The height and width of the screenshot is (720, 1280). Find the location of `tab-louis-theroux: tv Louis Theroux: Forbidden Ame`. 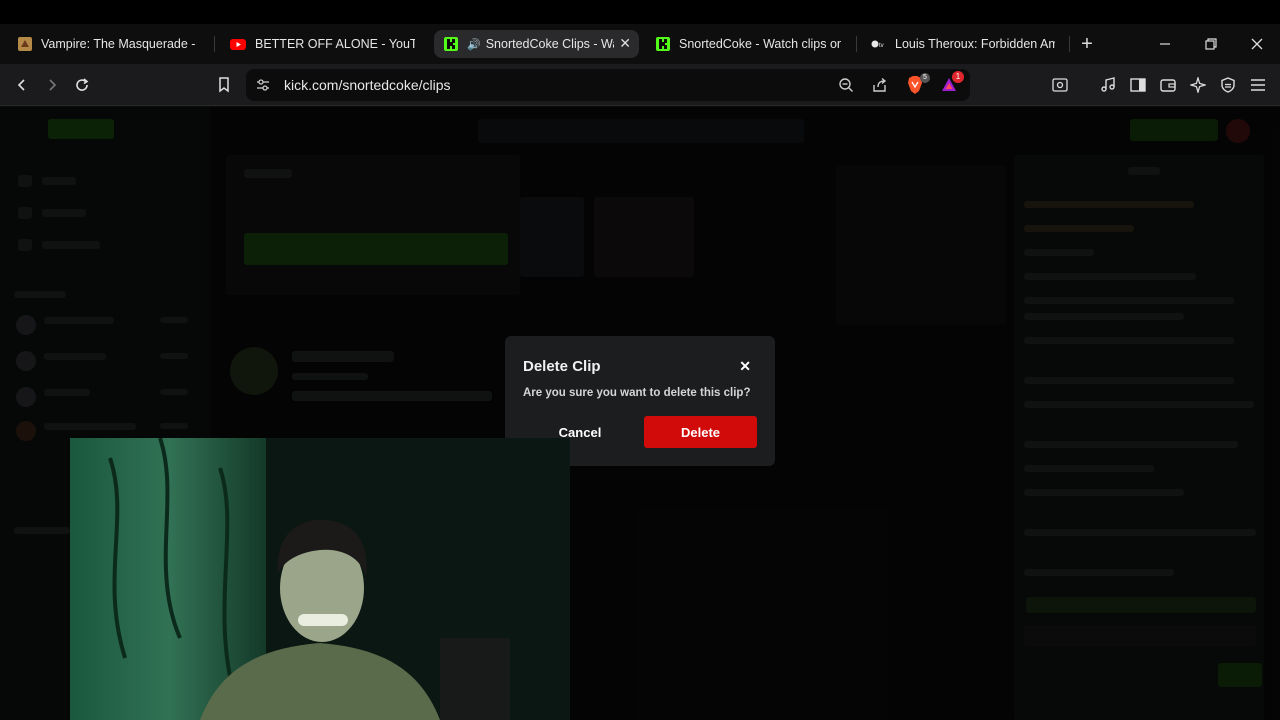

tab-louis-theroux: tv Louis Theroux: Forbidden Ame is located at coordinates (962, 44).